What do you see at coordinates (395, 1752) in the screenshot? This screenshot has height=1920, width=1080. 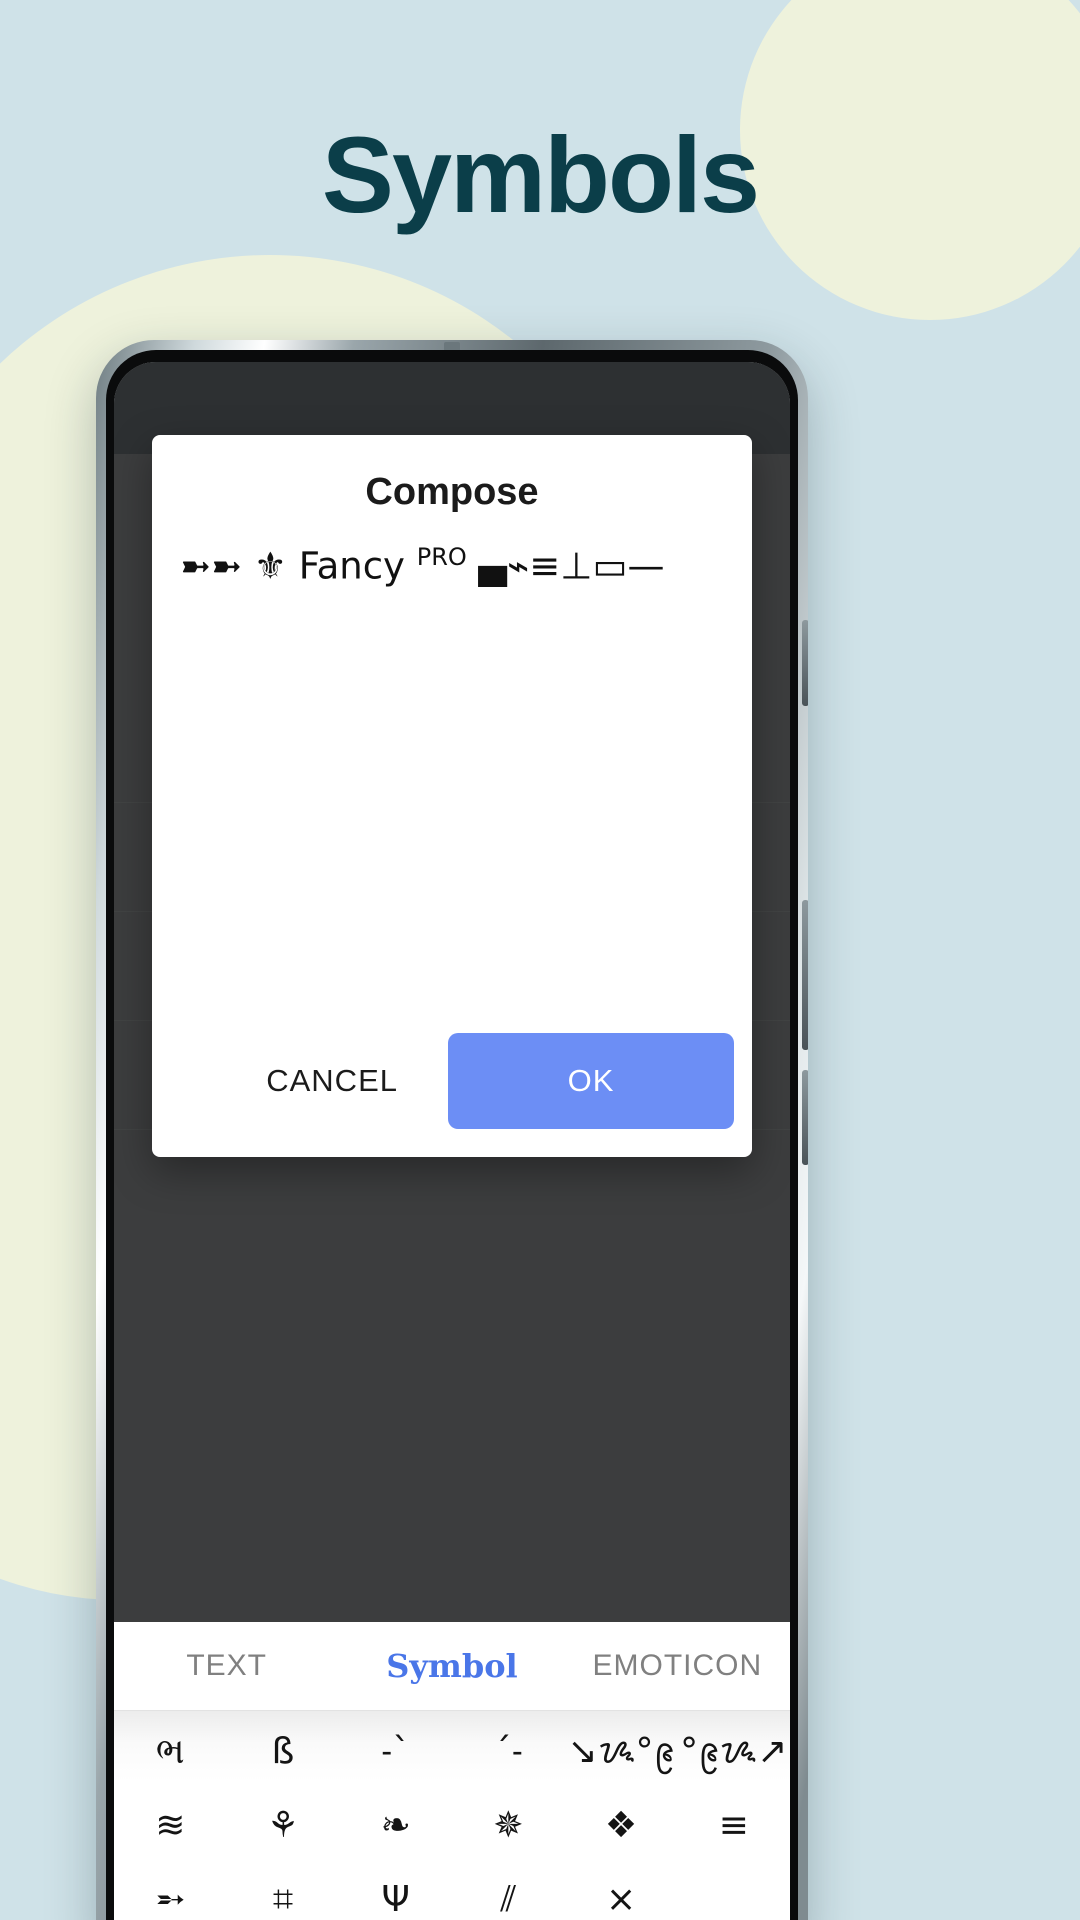 I see `symbol-cell: ˗`` at bounding box center [395, 1752].